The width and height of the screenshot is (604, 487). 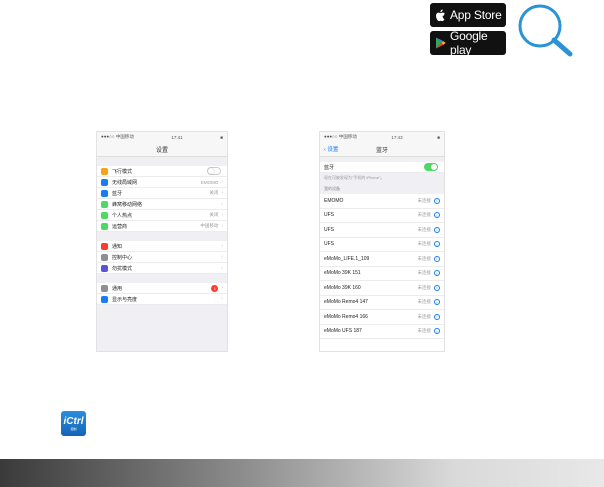 I want to click on settings-row: 蓝牙 关闭 ›, so click(x=162, y=193).